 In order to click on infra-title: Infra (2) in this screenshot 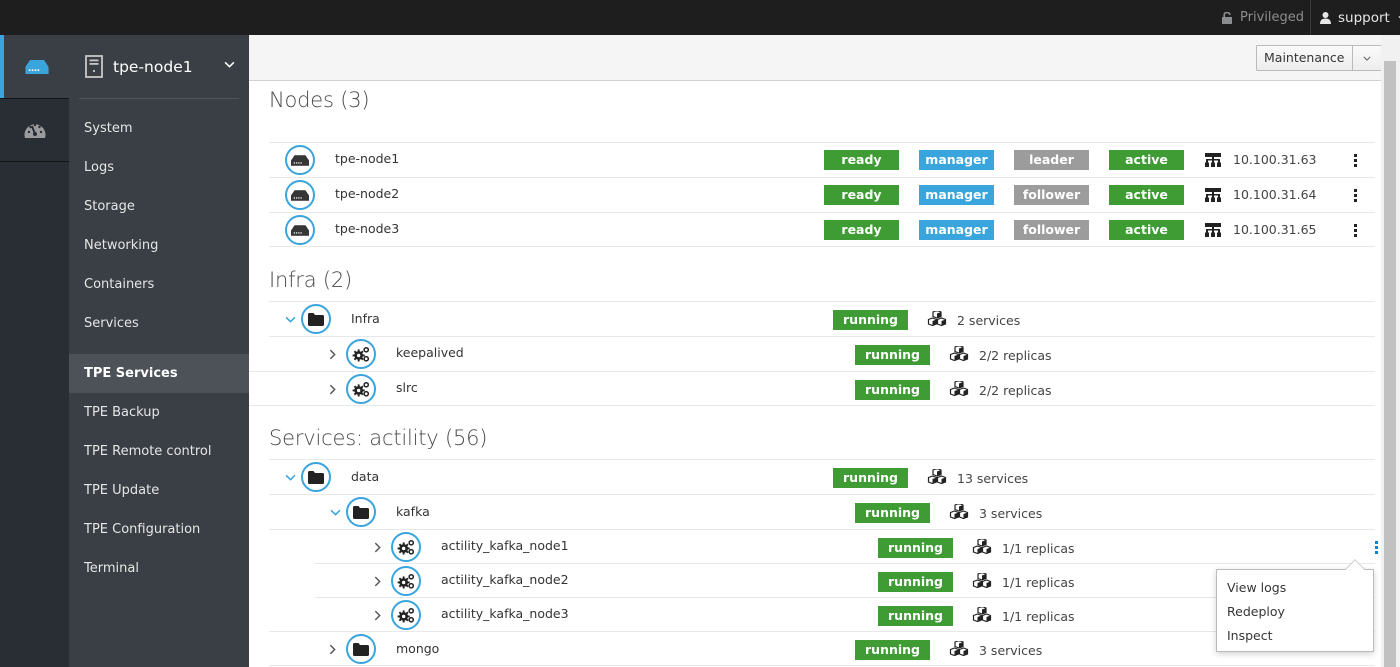, I will do `click(311, 280)`.